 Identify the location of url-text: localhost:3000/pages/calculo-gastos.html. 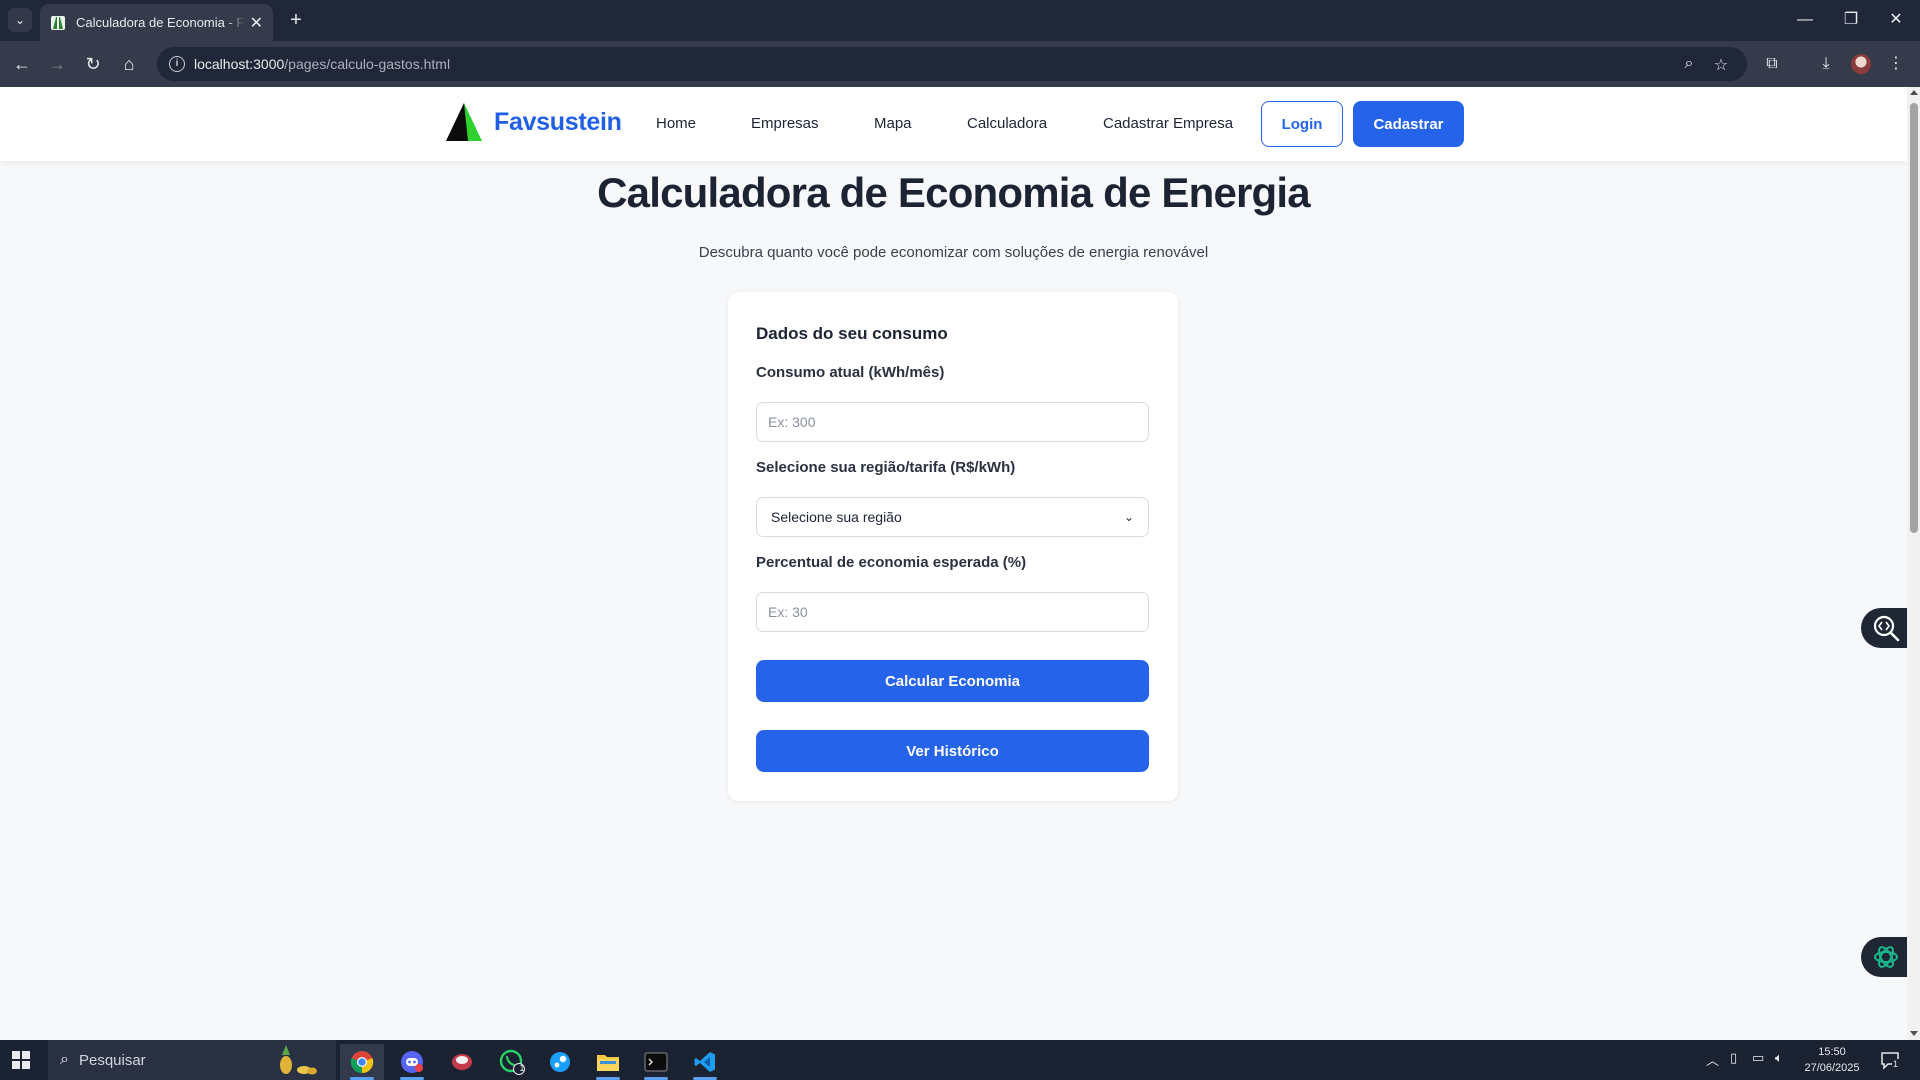
(322, 64).